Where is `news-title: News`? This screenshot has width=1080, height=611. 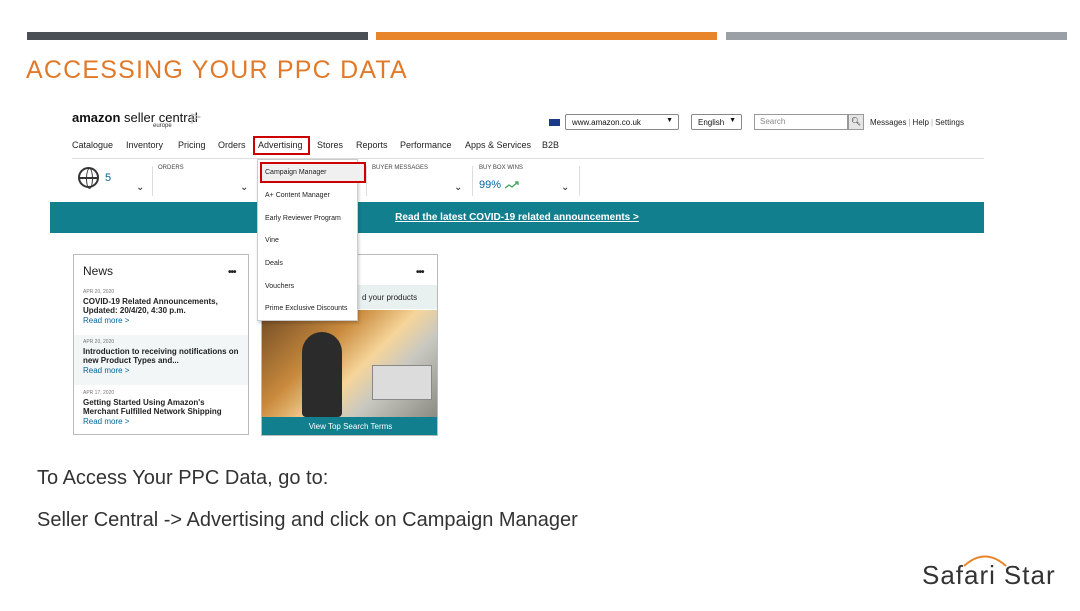 news-title: News is located at coordinates (98, 271).